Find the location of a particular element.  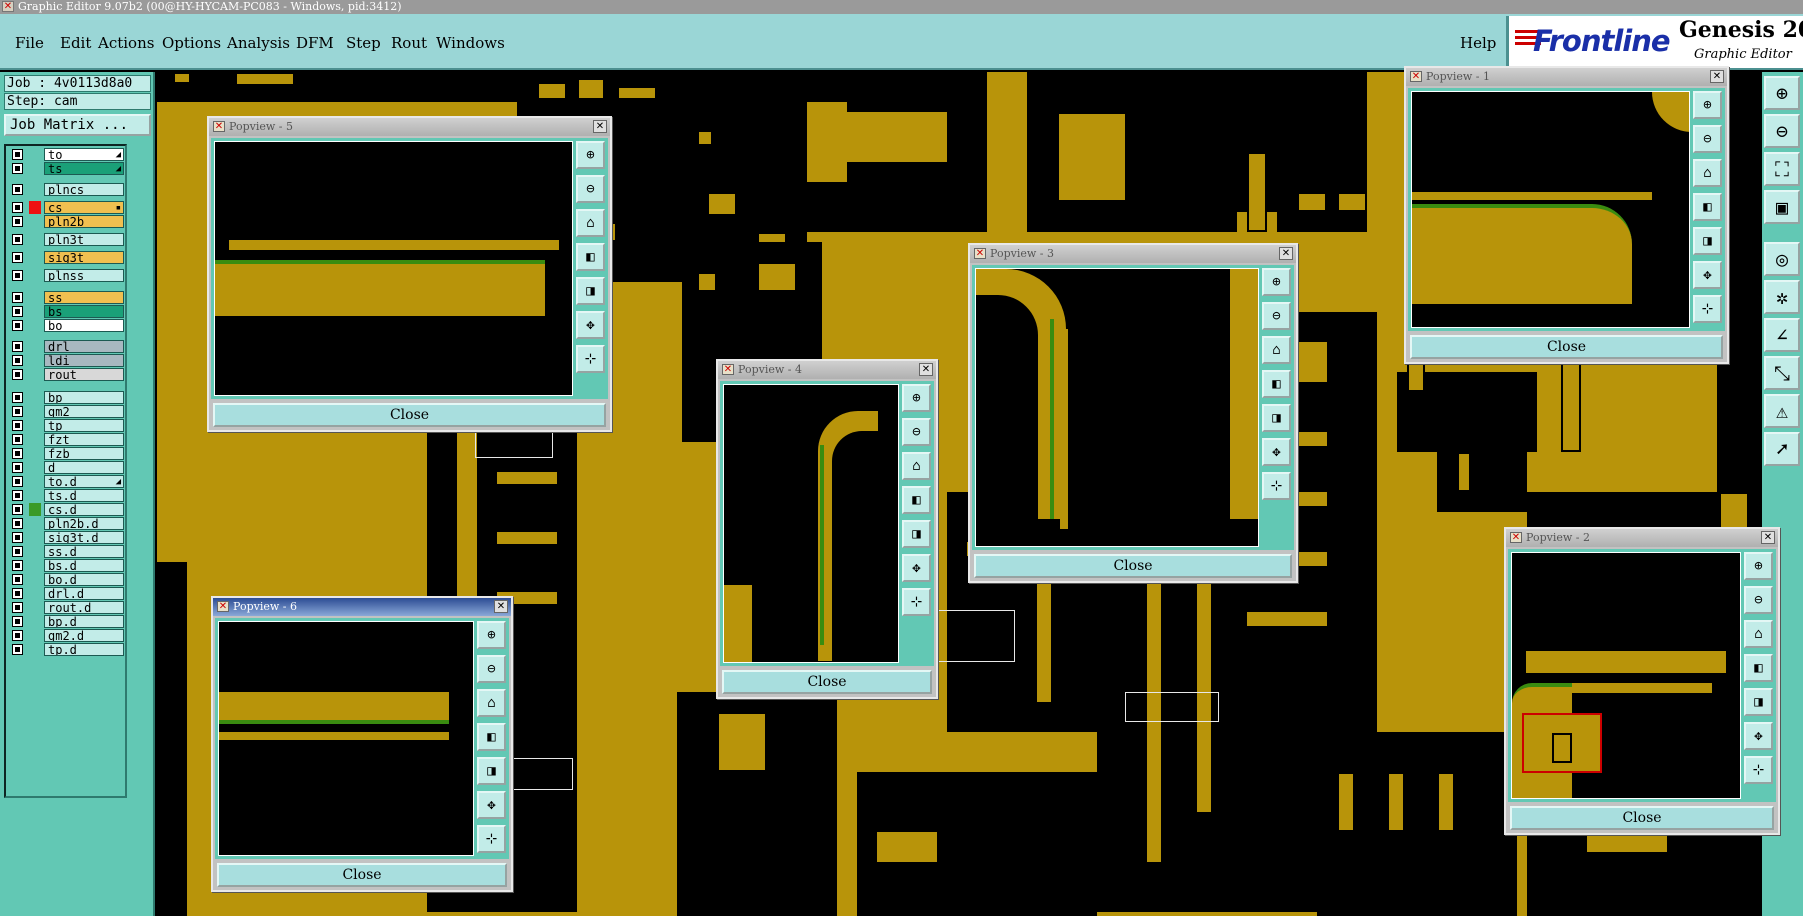

menu-analysis: Analysis is located at coordinates (258, 43).